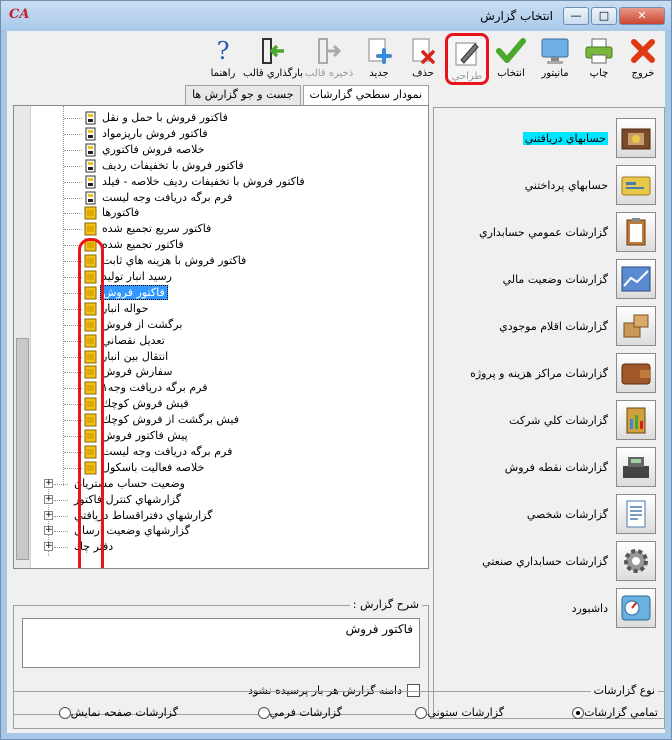  What do you see at coordinates (549, 373) in the screenshot?
I see `category-cost-centers: گزارشات مراكز هزينه و پروژه` at bounding box center [549, 373].